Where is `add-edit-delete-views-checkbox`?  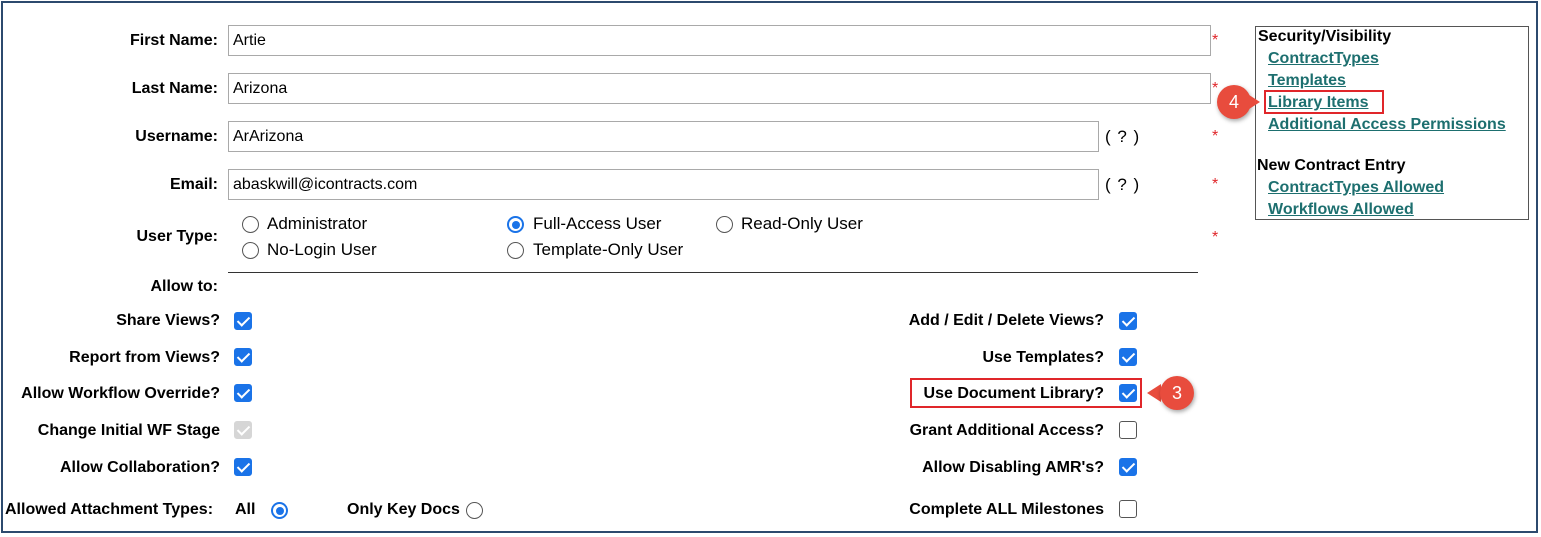 add-edit-delete-views-checkbox is located at coordinates (1128, 321).